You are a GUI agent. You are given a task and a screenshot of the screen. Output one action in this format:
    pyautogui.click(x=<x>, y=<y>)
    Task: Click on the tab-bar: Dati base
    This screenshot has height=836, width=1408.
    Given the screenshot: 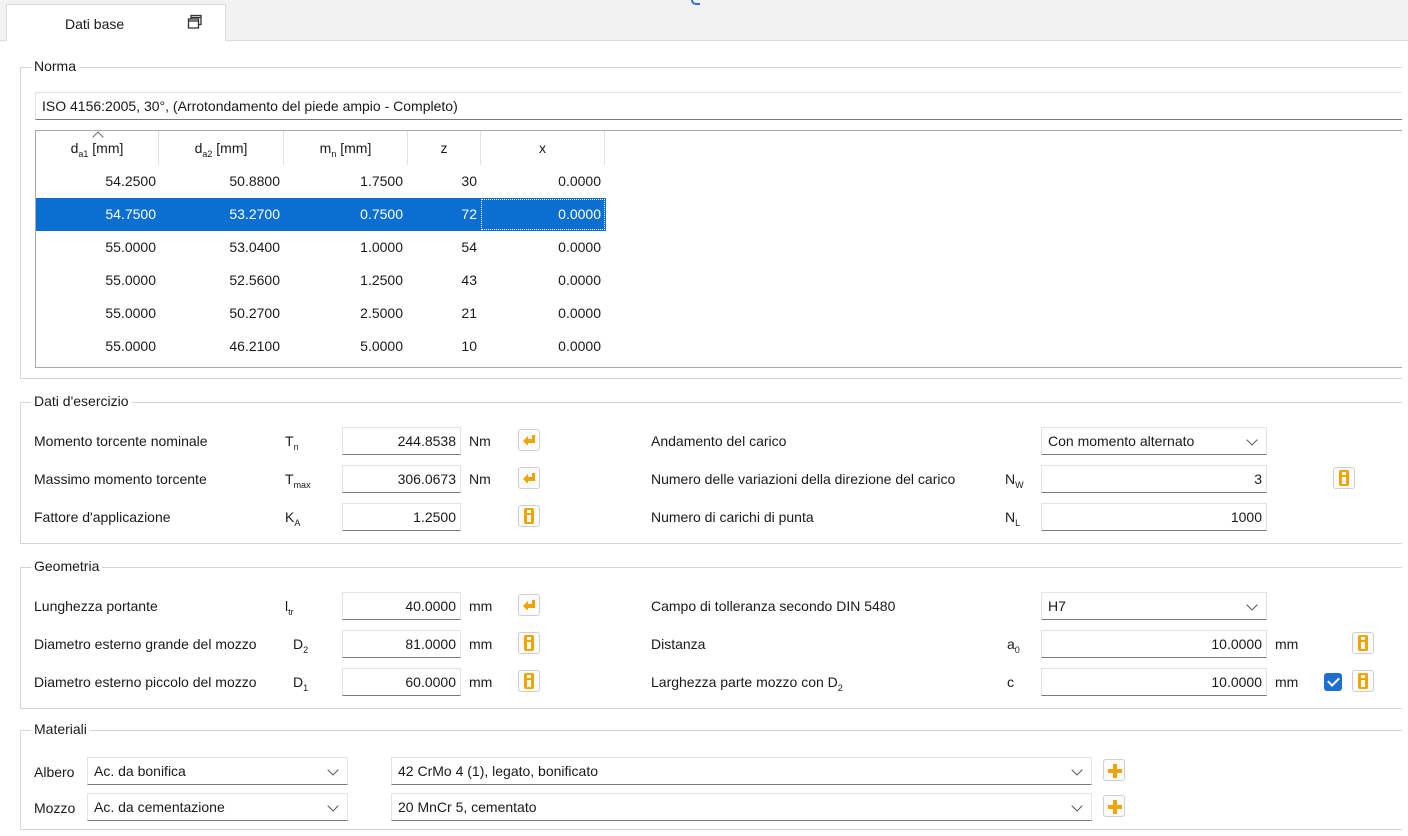 What is the action you would take?
    pyautogui.click(x=704, y=20)
    